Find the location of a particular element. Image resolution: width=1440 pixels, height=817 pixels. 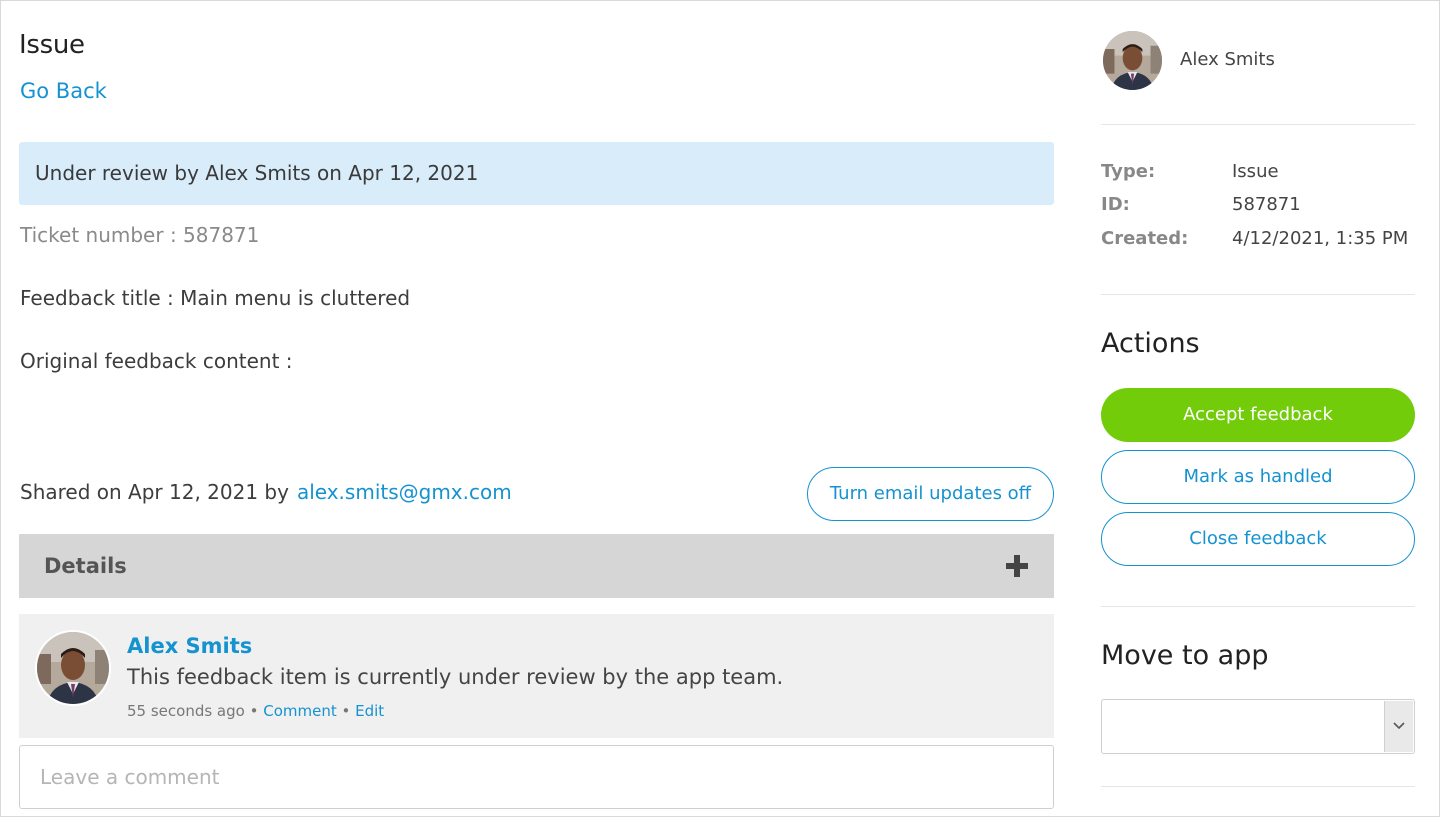

details-label: Details is located at coordinates (85, 566).